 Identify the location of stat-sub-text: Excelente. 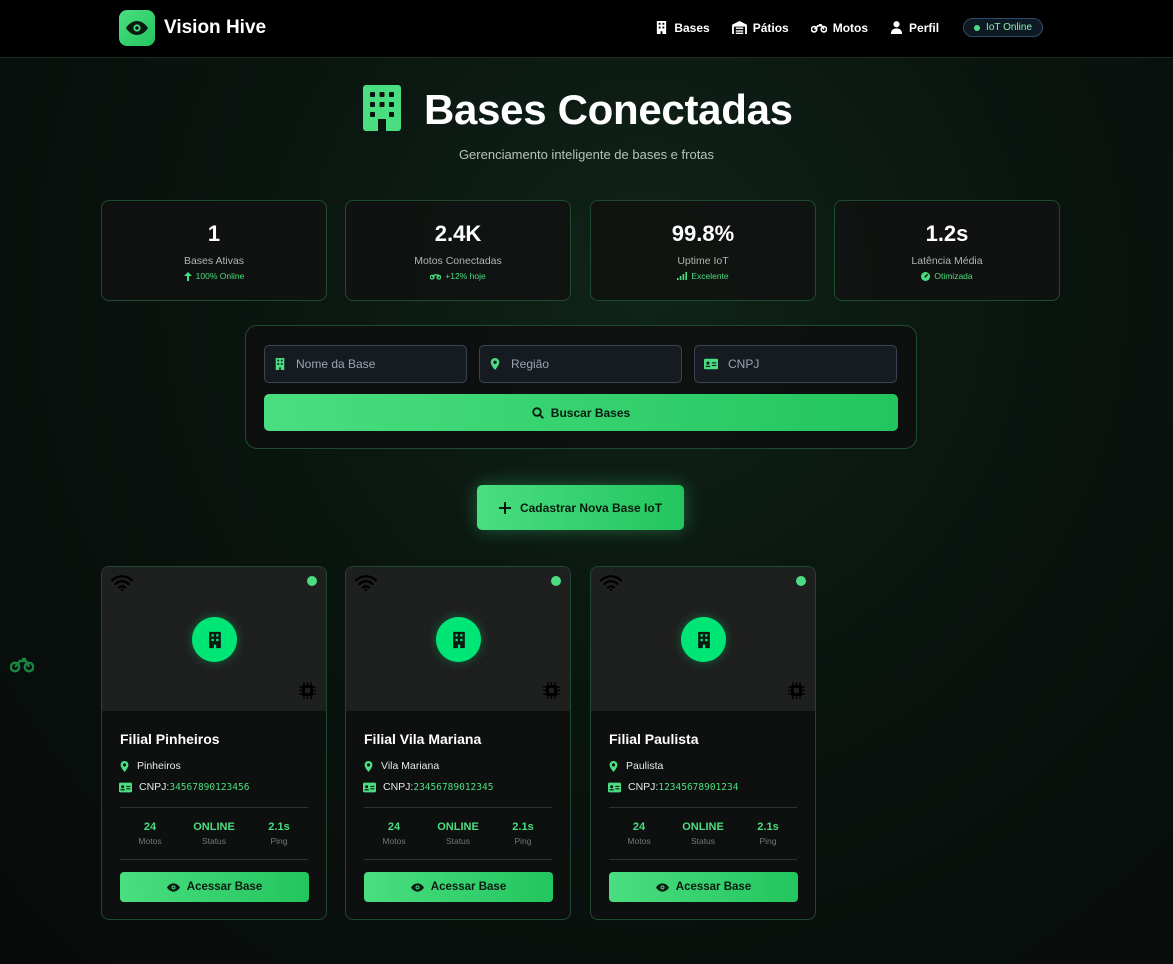
(710, 276).